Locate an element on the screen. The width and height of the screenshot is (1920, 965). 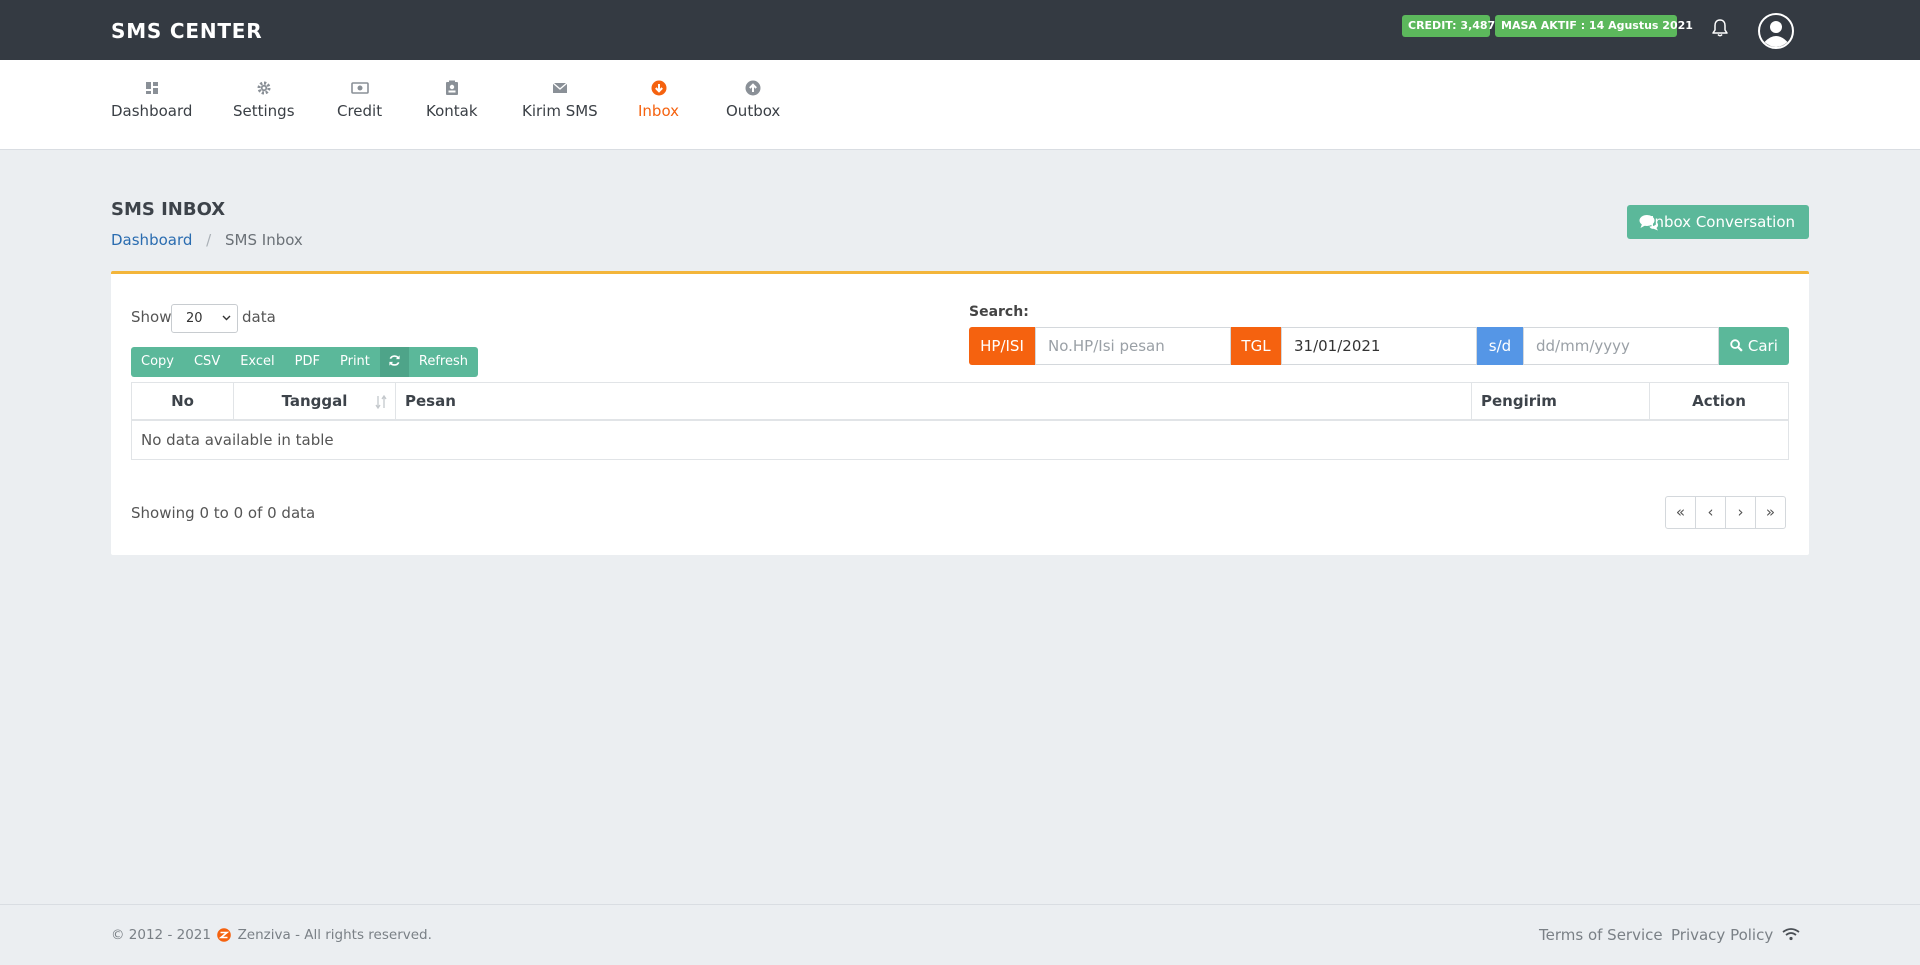
refresh-icon-button is located at coordinates (394, 362).